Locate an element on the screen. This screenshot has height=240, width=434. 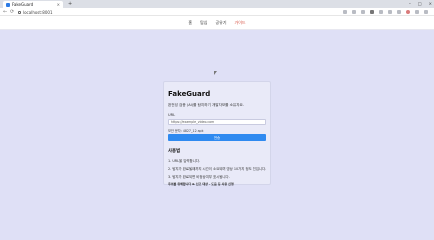
copilot-icon is located at coordinates (426, 12).